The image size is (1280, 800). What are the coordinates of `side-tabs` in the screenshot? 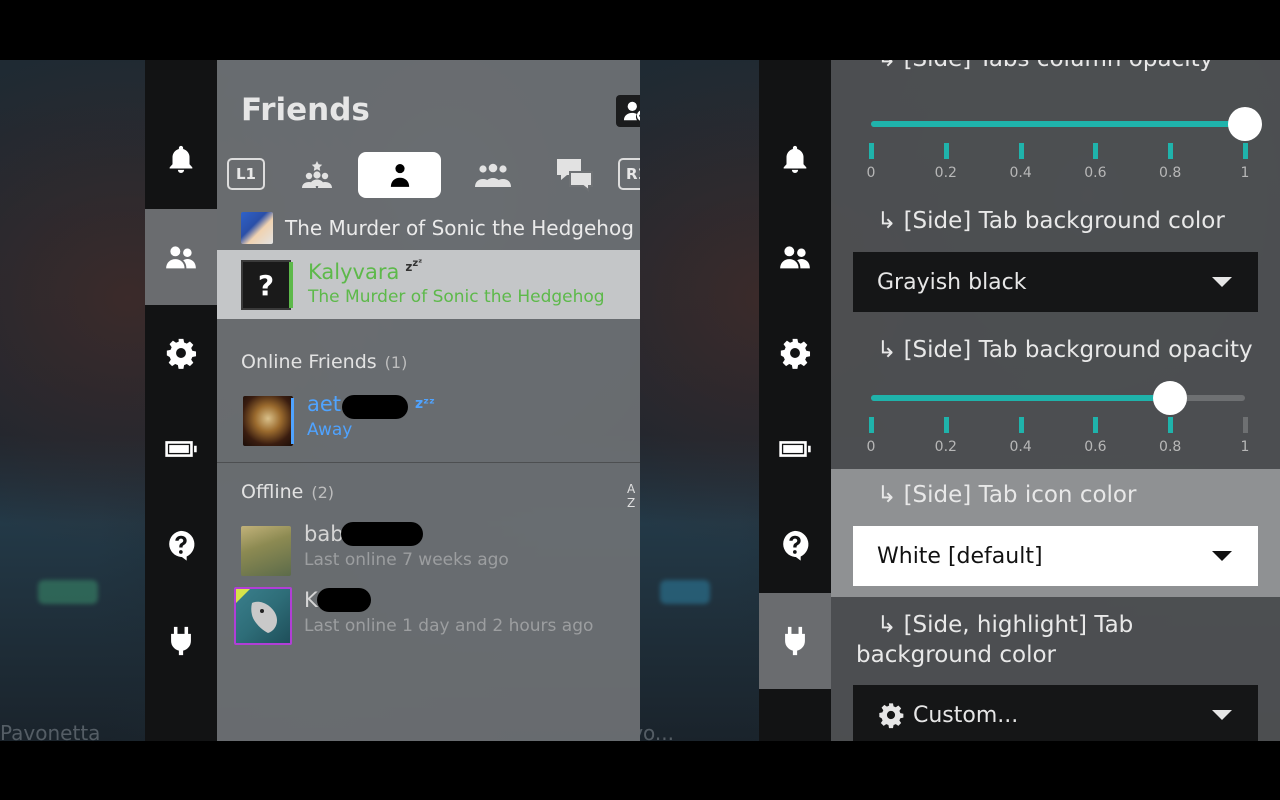 It's located at (181, 400).